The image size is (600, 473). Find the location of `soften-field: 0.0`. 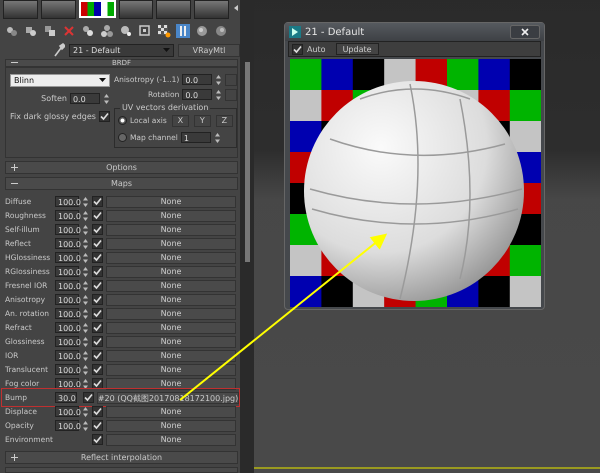

soften-field: 0.0 is located at coordinates (85, 98).